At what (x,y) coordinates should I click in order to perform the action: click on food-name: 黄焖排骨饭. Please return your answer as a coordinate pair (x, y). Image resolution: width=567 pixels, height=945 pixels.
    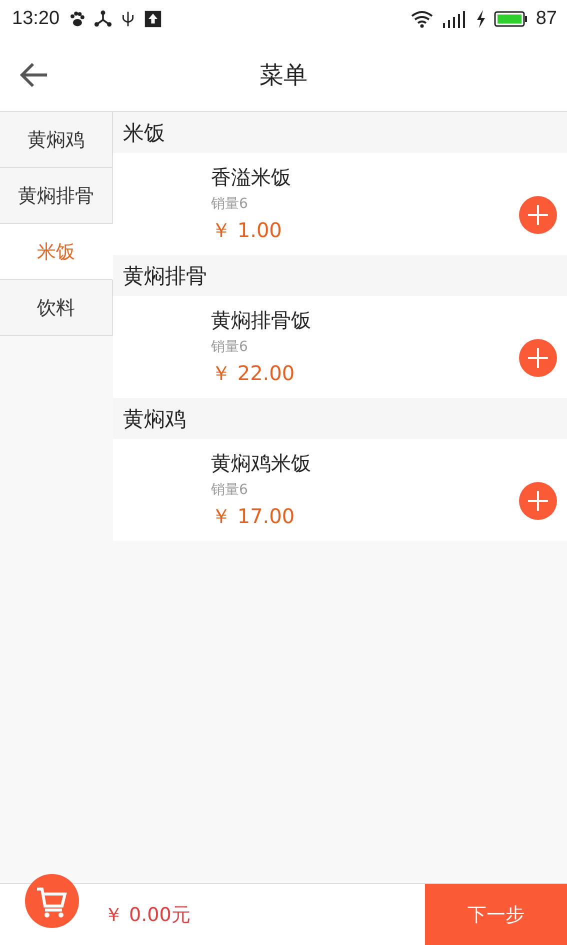
    Looking at the image, I should click on (261, 320).